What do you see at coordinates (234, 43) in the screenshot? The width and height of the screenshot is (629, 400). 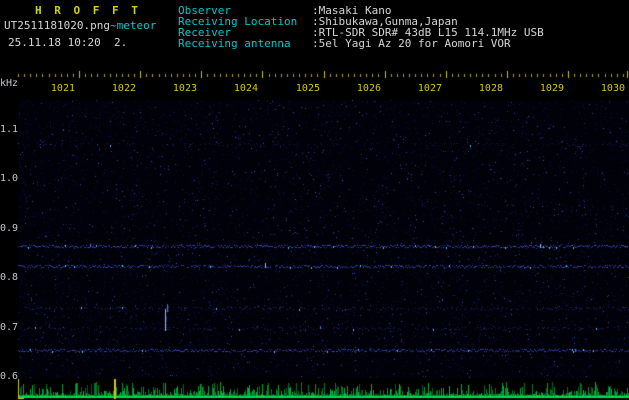 I see `field-label-antenna: Receiving antenna` at bounding box center [234, 43].